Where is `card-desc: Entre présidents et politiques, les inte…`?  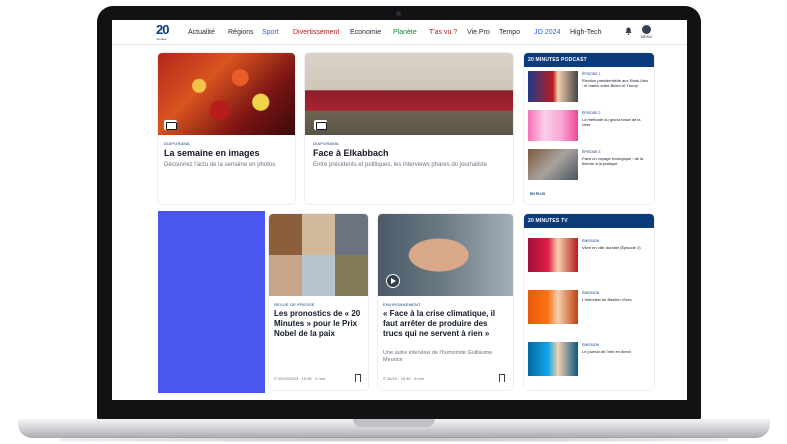 card-desc: Entre présidents et politiques, les inte… is located at coordinates (400, 165).